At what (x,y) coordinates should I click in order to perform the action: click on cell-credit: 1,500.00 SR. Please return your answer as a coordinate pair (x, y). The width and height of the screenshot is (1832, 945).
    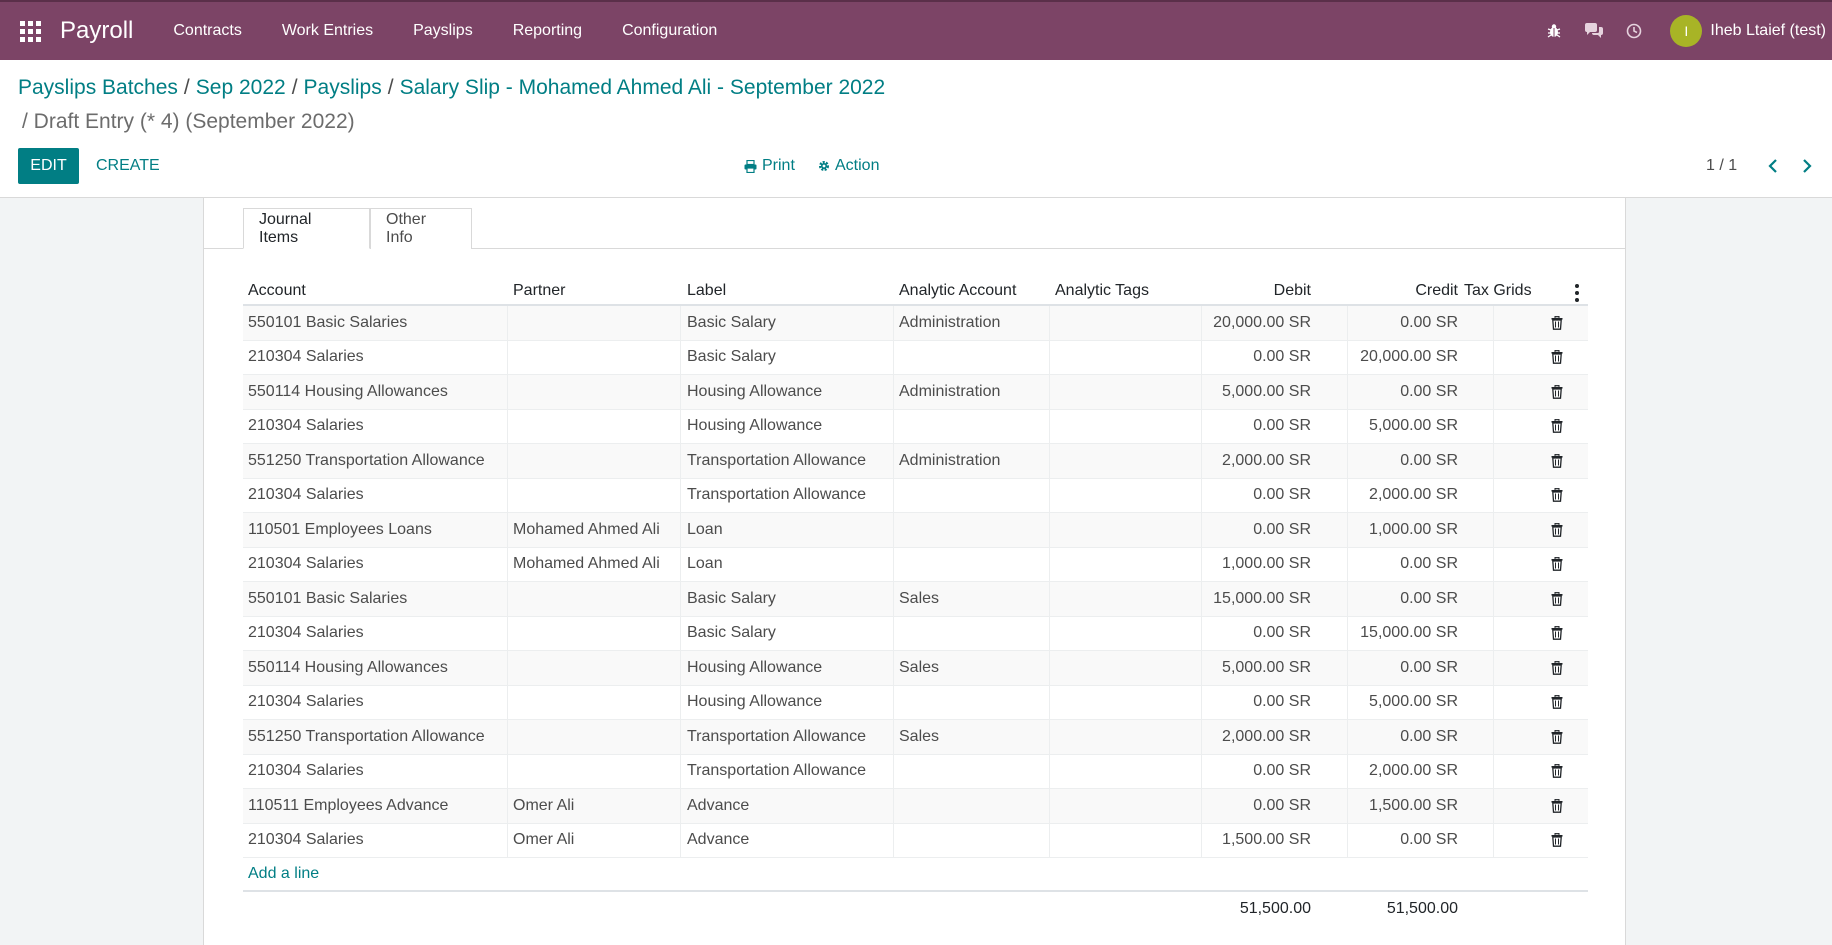
    Looking at the image, I should click on (1413, 806).